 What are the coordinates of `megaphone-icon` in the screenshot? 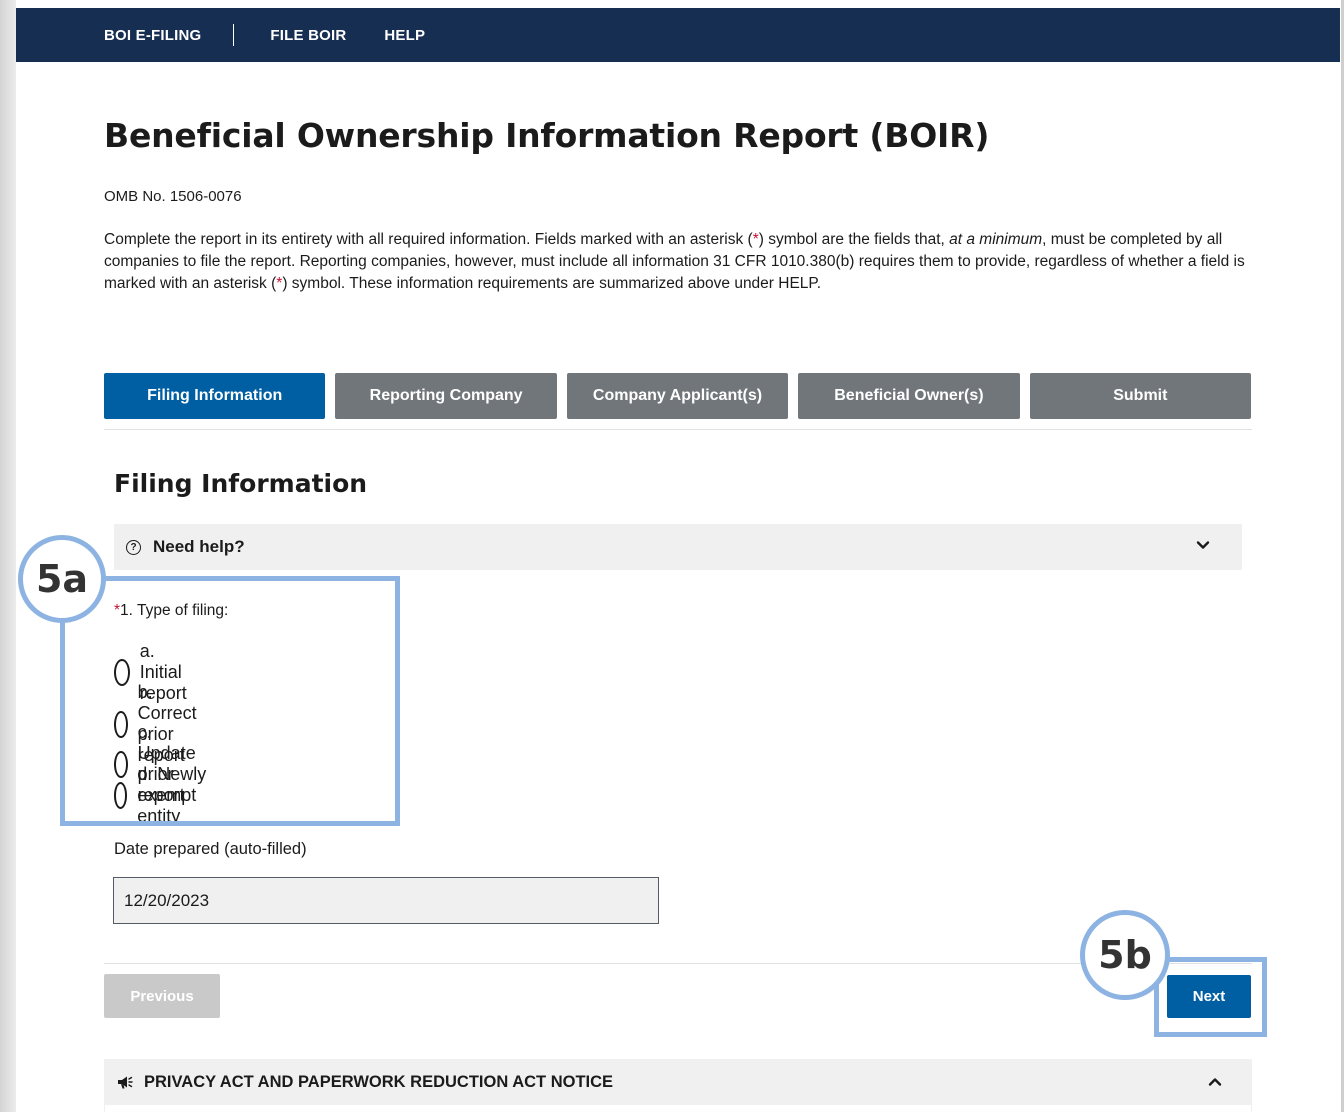 It's located at (125, 1082).